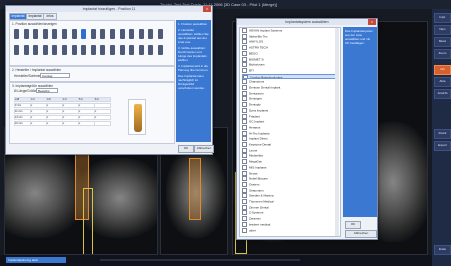 This screenshot has height=266, width=451. Describe the element at coordinates (35, 16) in the screenshot. I see `tab-implant-2: Implantat` at that location.